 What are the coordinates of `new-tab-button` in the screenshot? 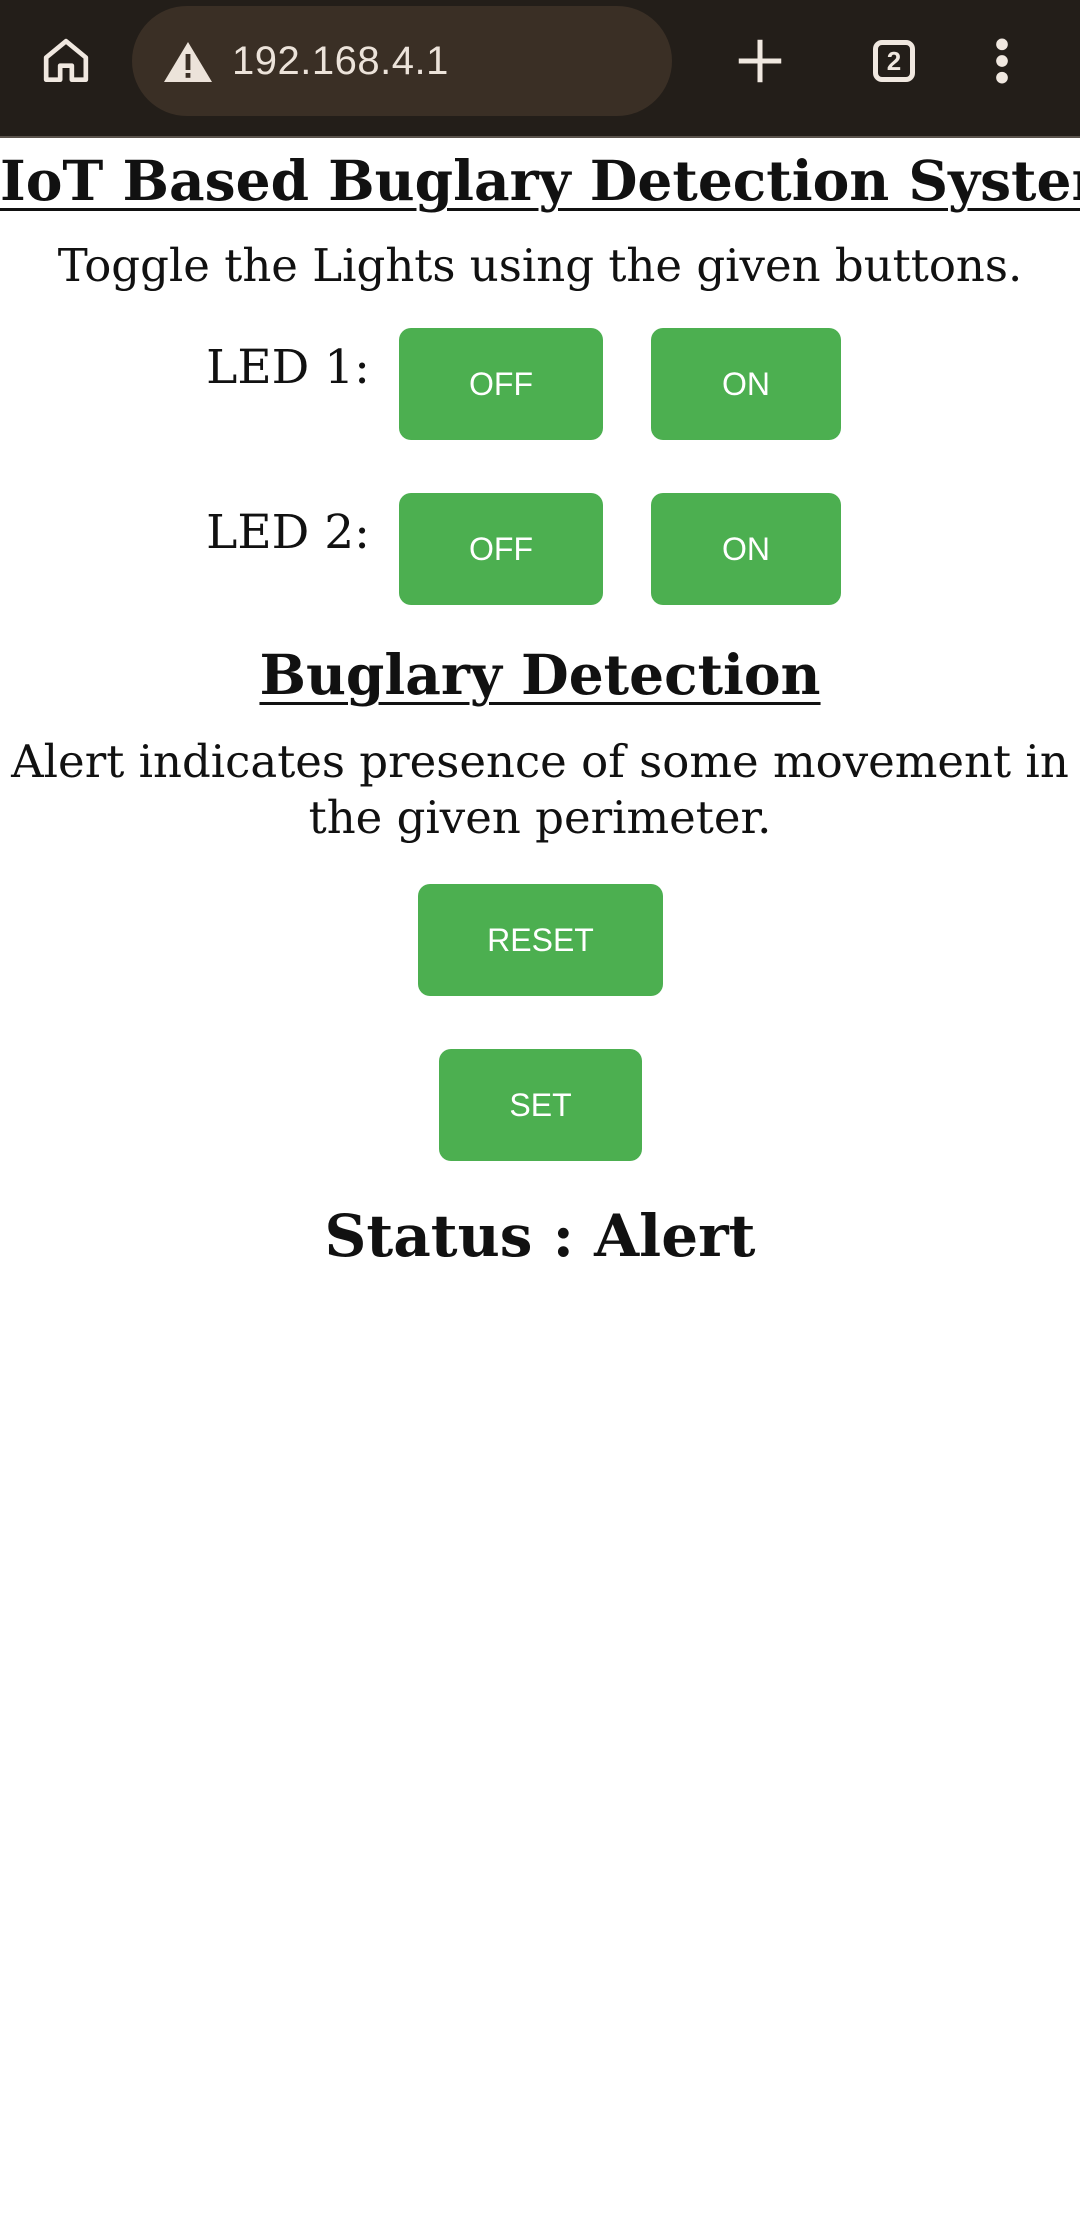 It's located at (760, 61).